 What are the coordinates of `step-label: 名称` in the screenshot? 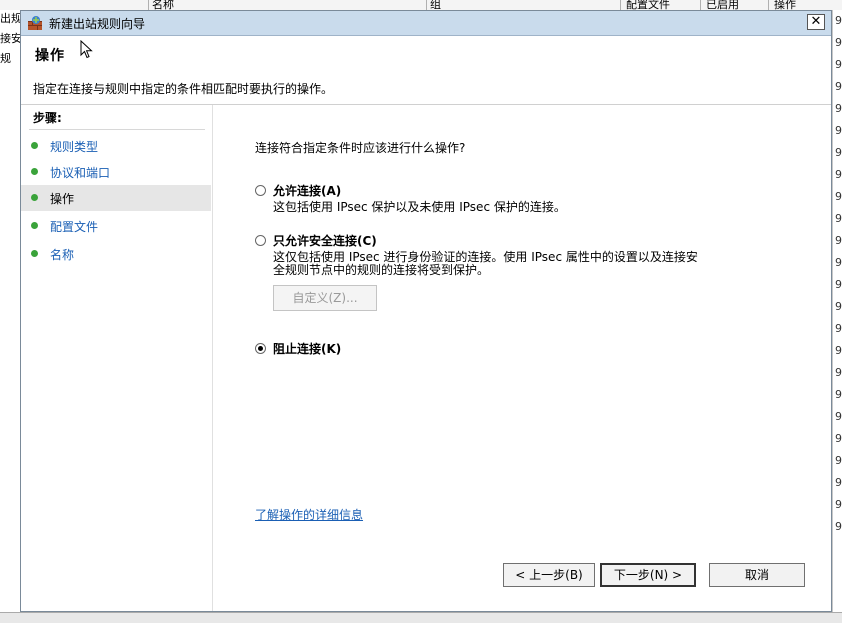 It's located at (62, 254).